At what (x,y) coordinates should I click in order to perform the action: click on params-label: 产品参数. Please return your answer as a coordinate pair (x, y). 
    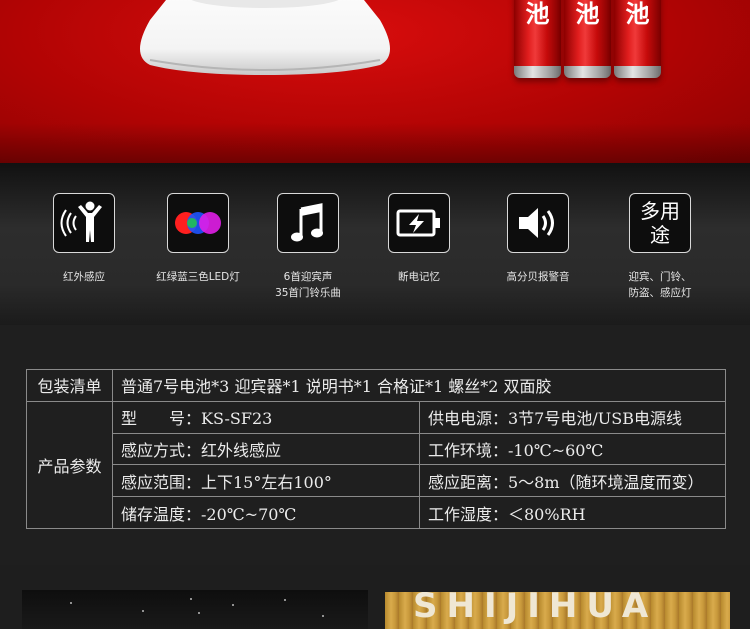
    Looking at the image, I should click on (69, 464).